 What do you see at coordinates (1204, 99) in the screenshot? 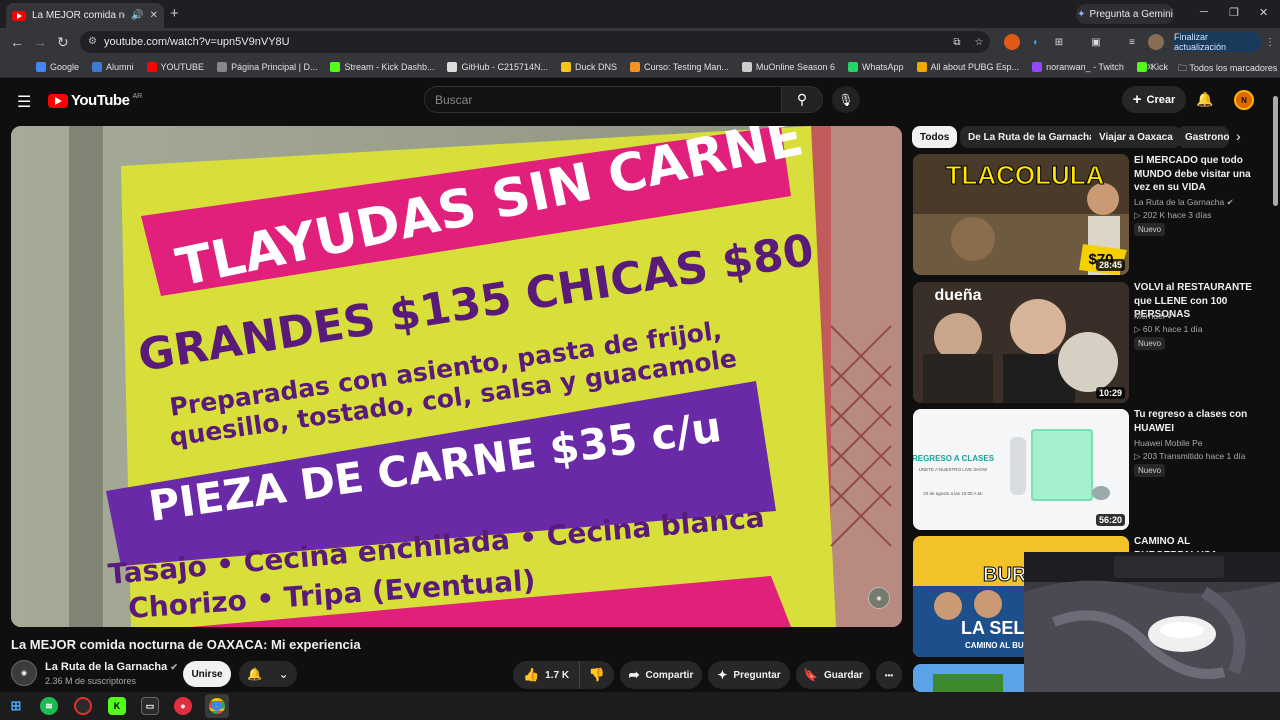
I see `notifications-bell-icon: 🔔` at bounding box center [1204, 99].